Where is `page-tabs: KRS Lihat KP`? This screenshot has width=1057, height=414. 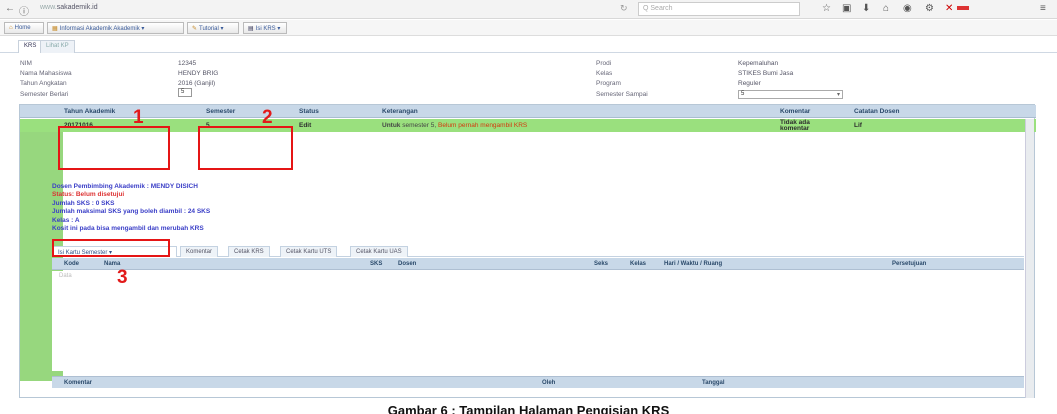 page-tabs: KRS Lihat KP is located at coordinates (528, 45).